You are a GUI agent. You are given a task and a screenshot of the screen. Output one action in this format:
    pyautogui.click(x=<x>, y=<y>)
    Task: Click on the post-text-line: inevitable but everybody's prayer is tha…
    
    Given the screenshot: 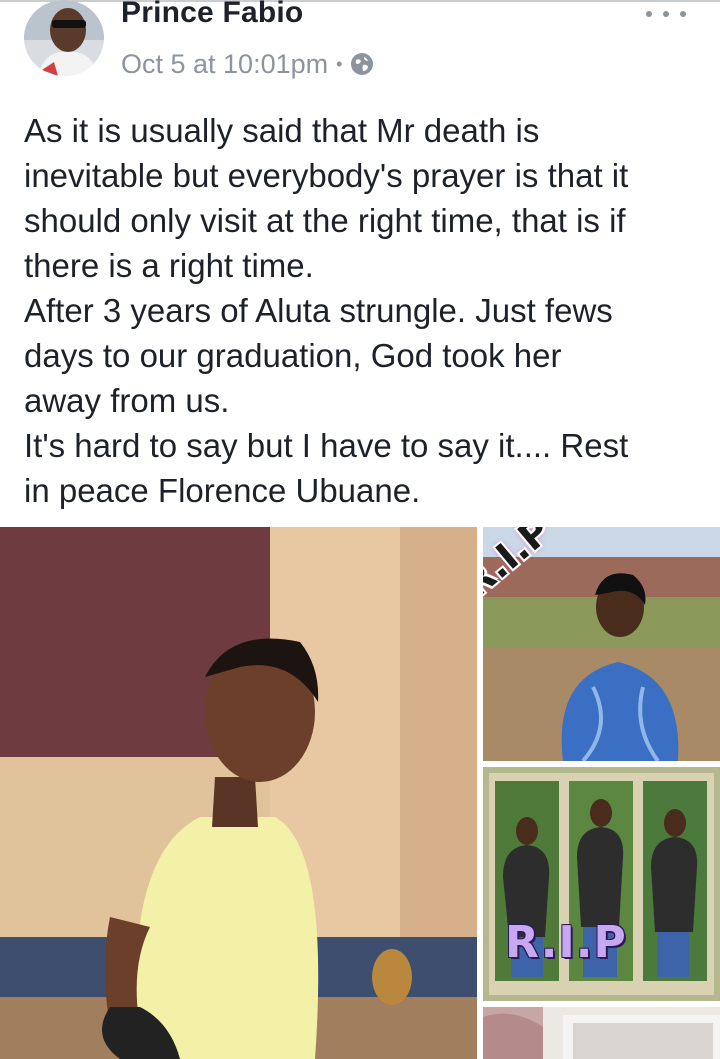 What is the action you would take?
    pyautogui.click(x=326, y=175)
    